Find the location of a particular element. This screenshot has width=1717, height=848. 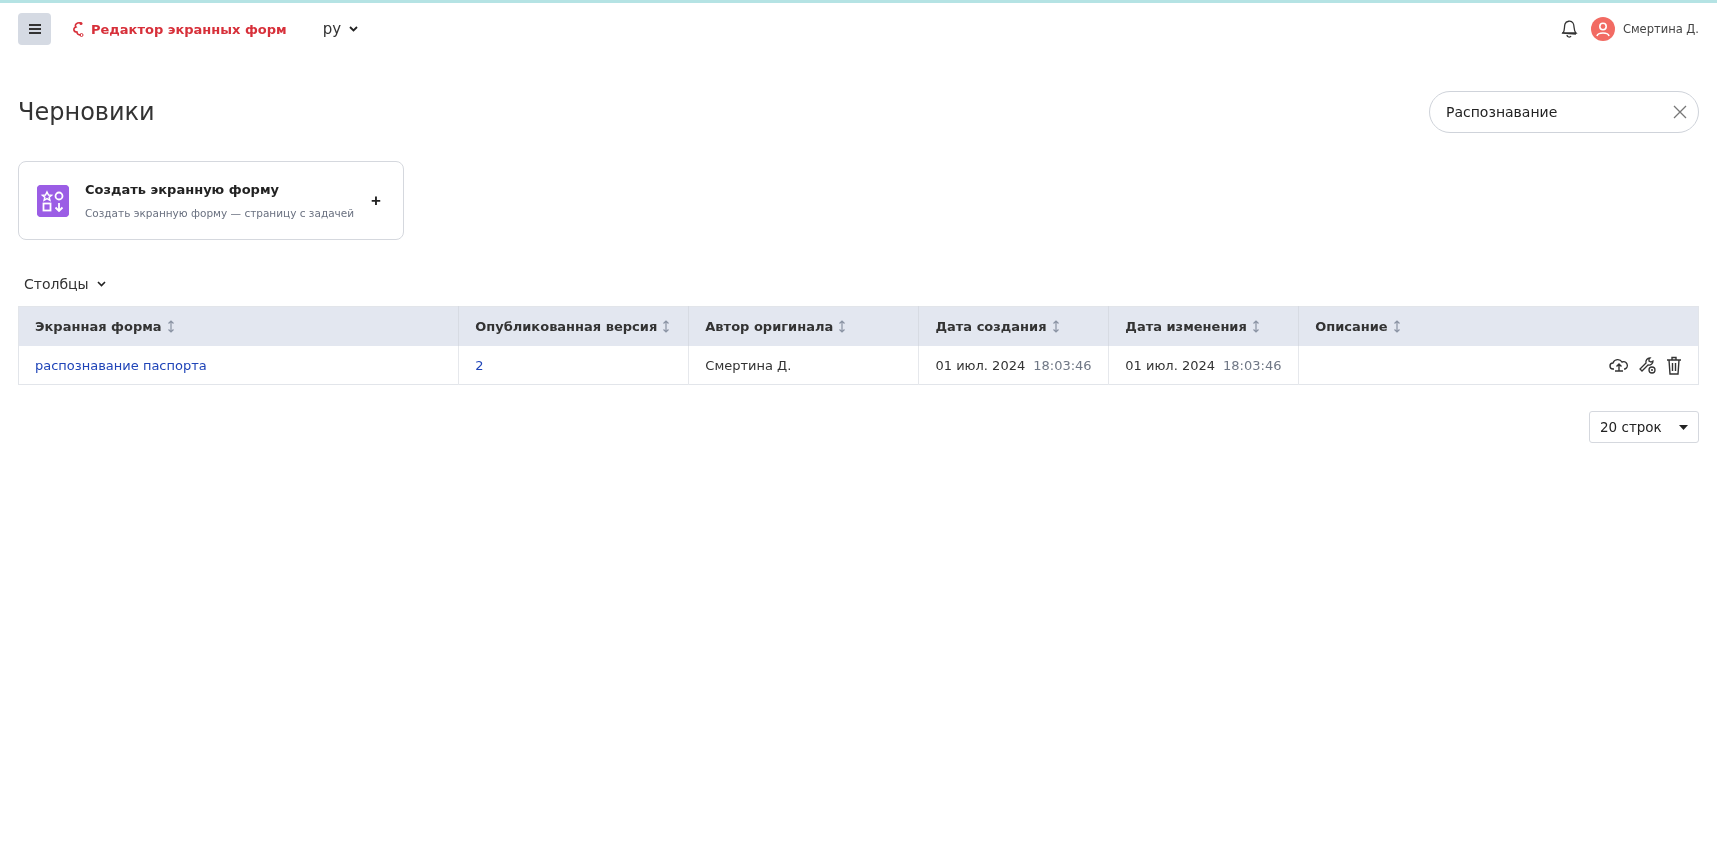

create-form-card: Создать экранную форму Создать экранную форму — страницу с задачей + is located at coordinates (211, 200).